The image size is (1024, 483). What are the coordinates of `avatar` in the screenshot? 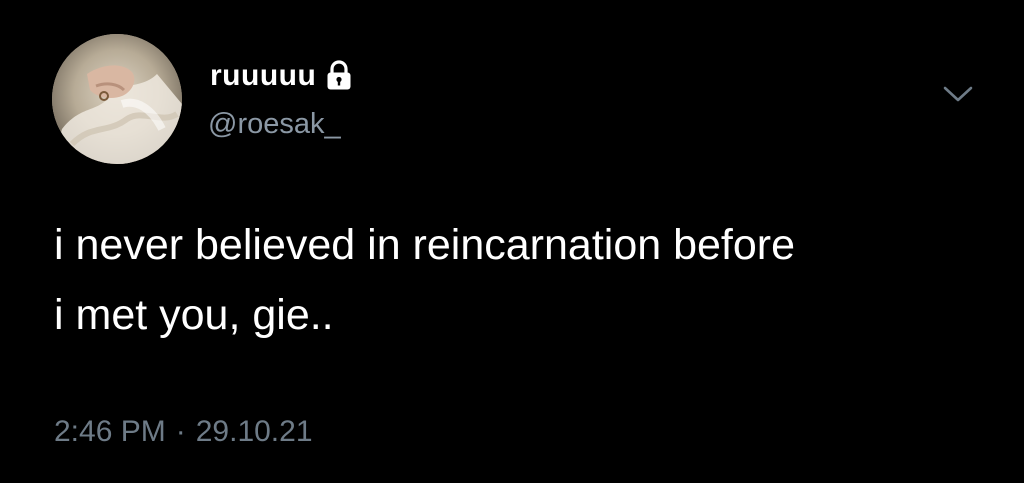 It's located at (117, 99).